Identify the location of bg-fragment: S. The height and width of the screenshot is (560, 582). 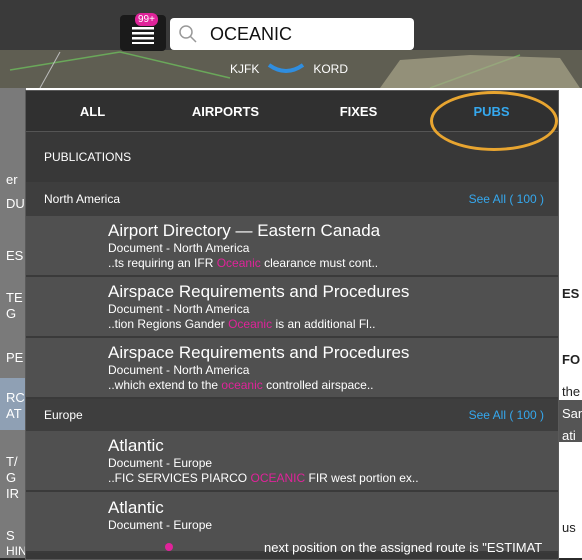
(10, 535).